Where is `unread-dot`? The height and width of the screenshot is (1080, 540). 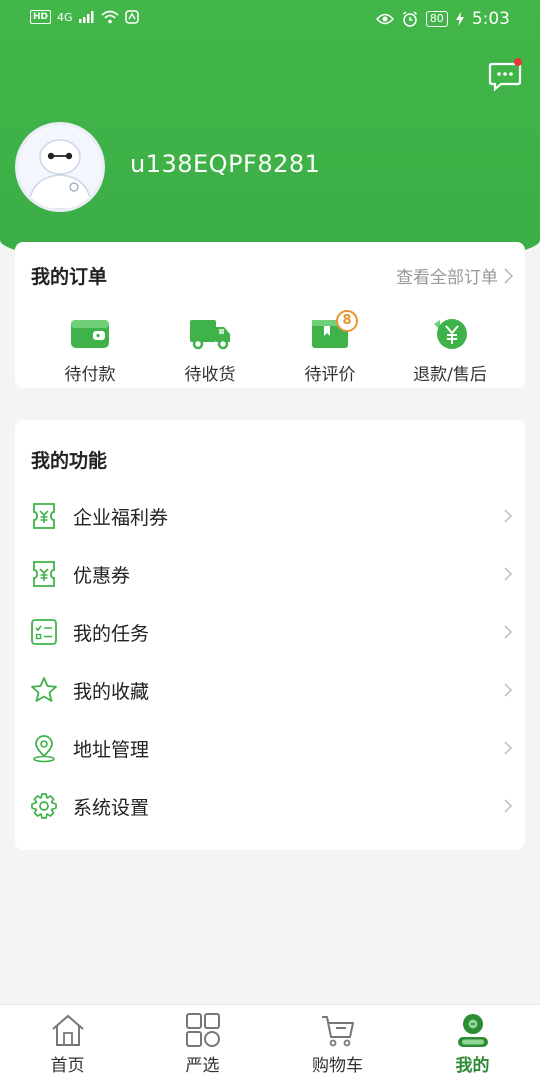
unread-dot is located at coordinates (518, 62).